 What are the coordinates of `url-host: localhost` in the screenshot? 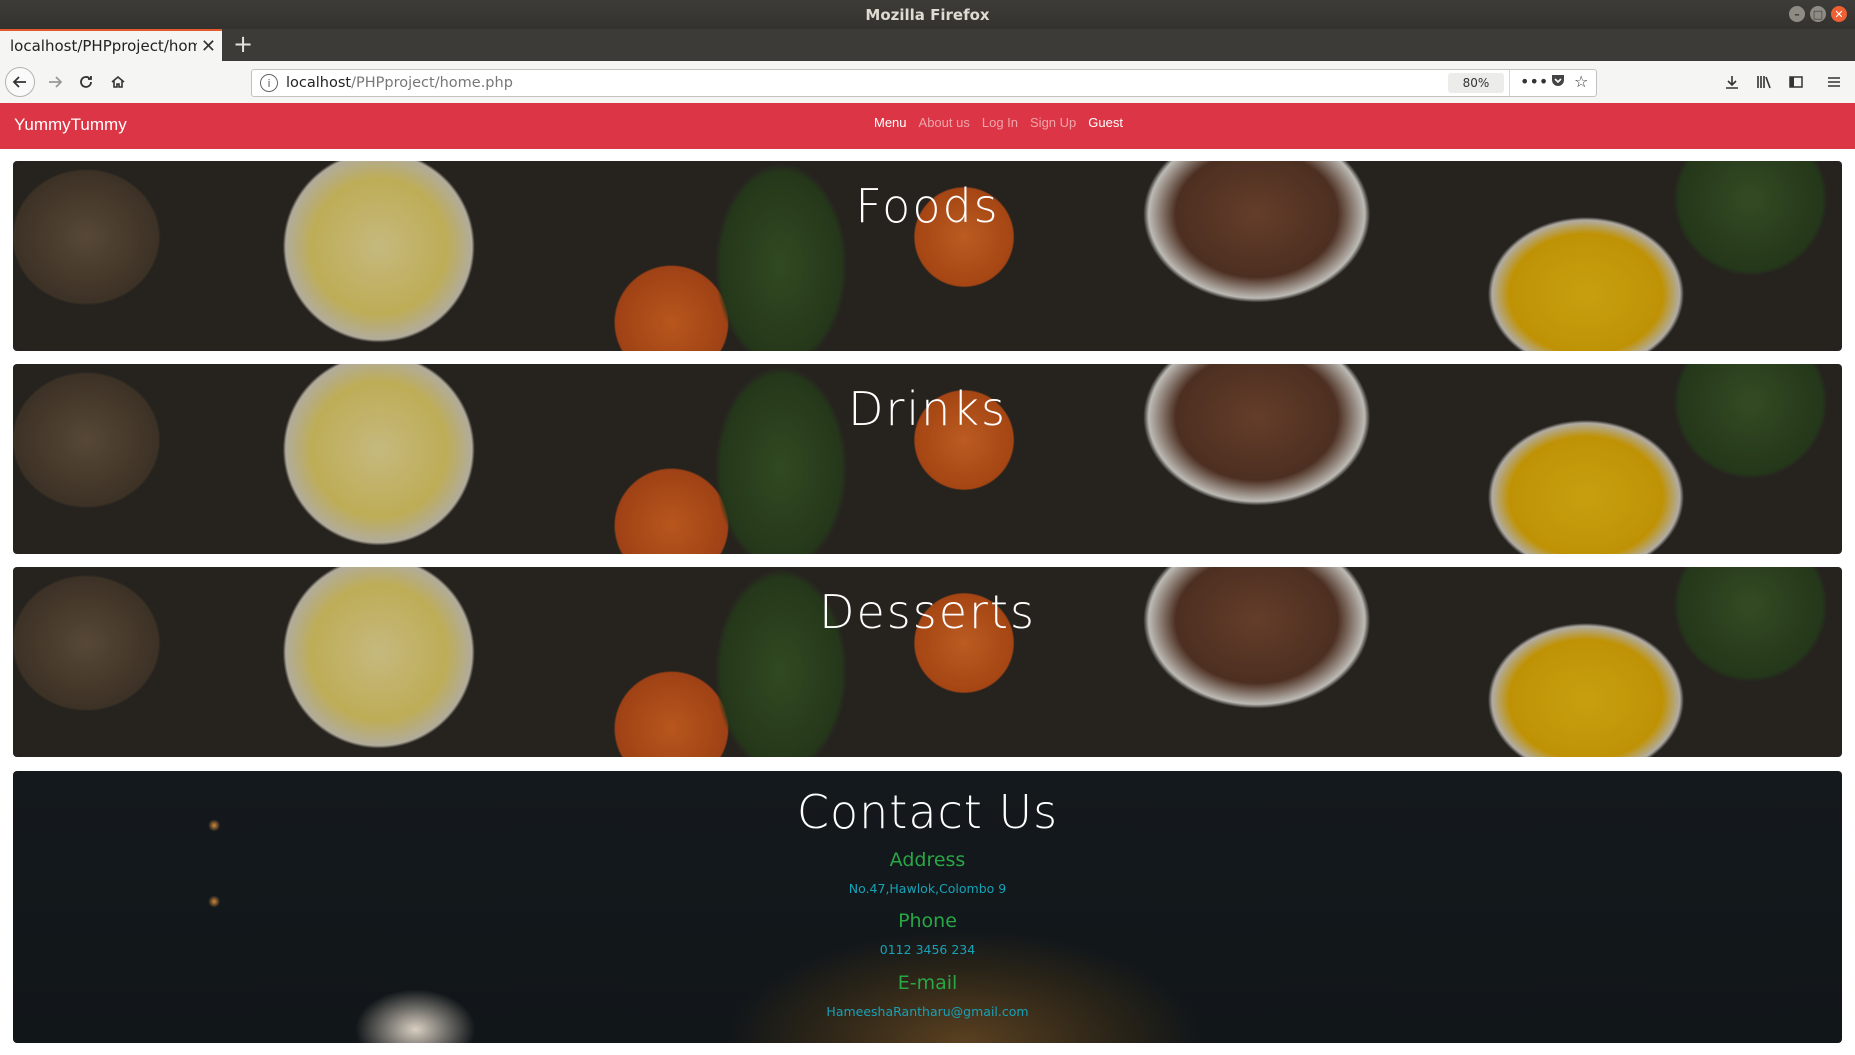 It's located at (319, 83).